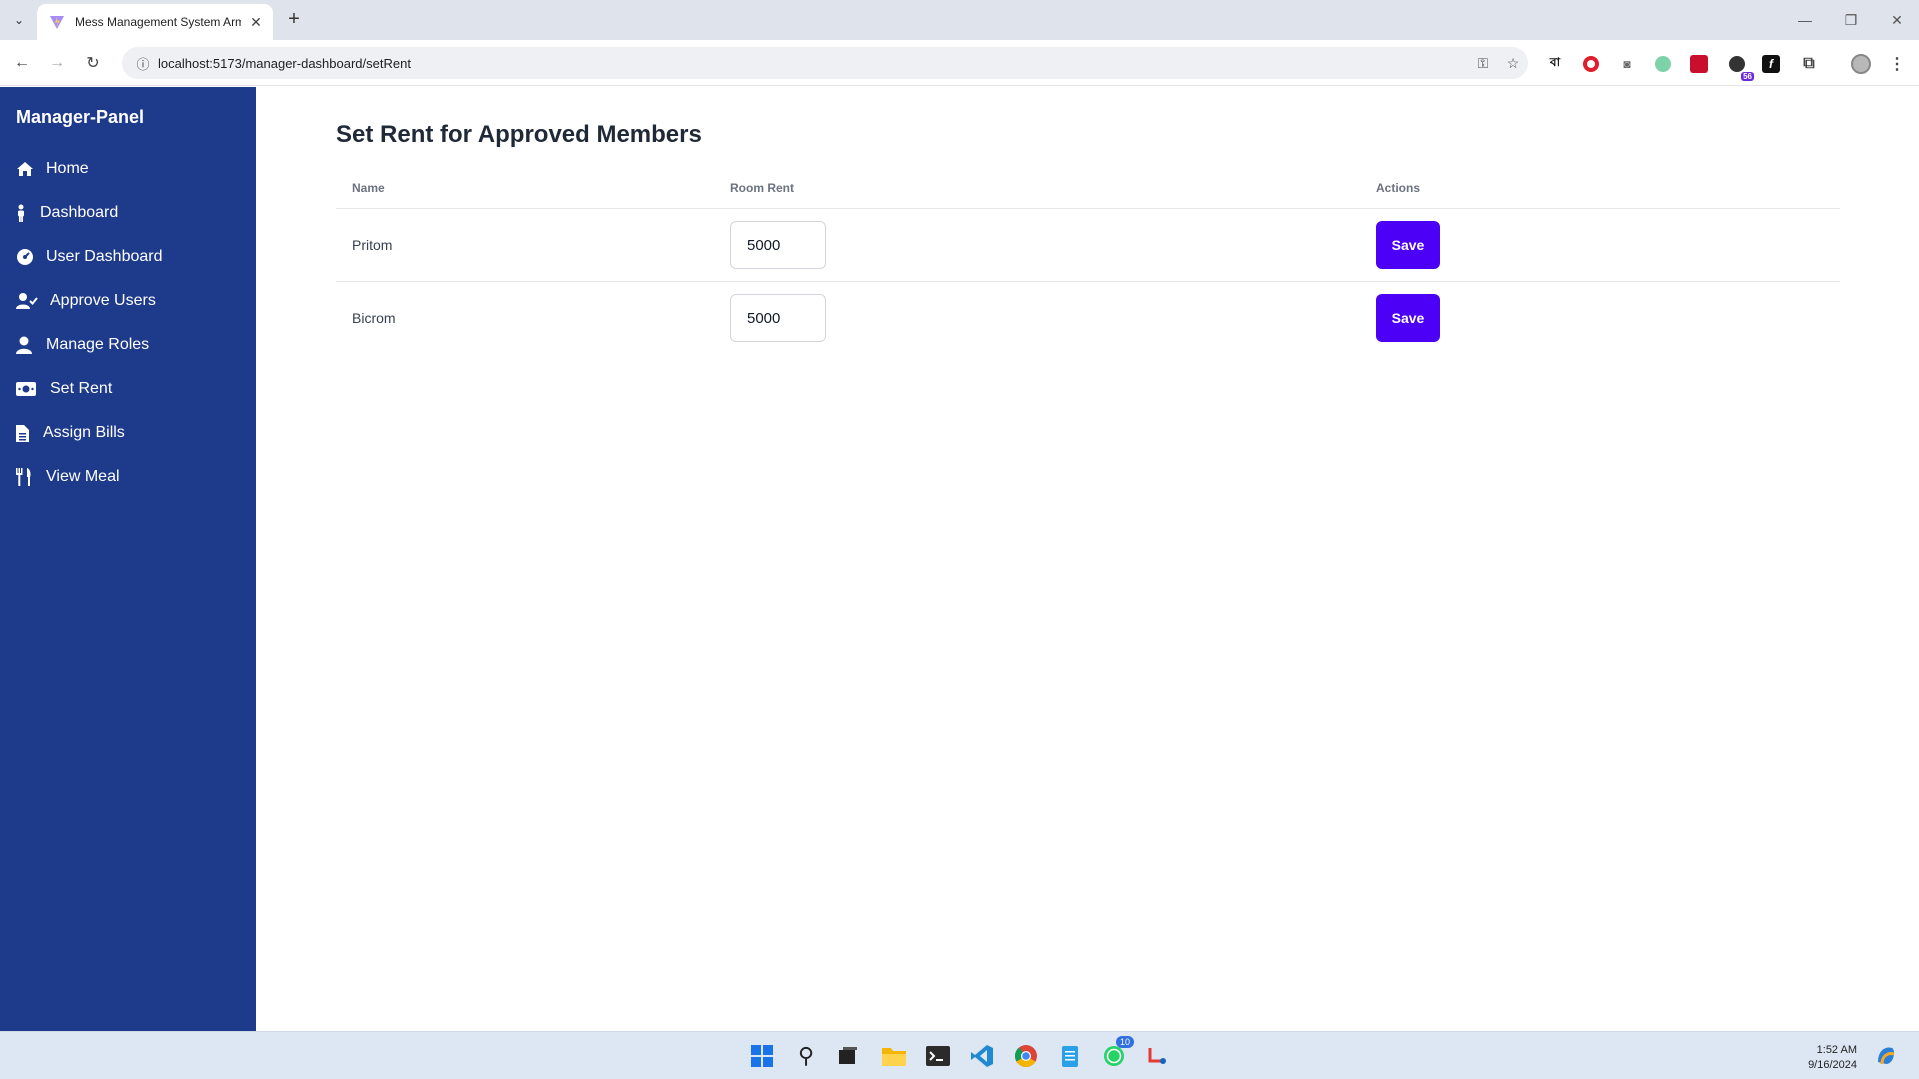  What do you see at coordinates (22, 63) in the screenshot?
I see `back-icon: ←` at bounding box center [22, 63].